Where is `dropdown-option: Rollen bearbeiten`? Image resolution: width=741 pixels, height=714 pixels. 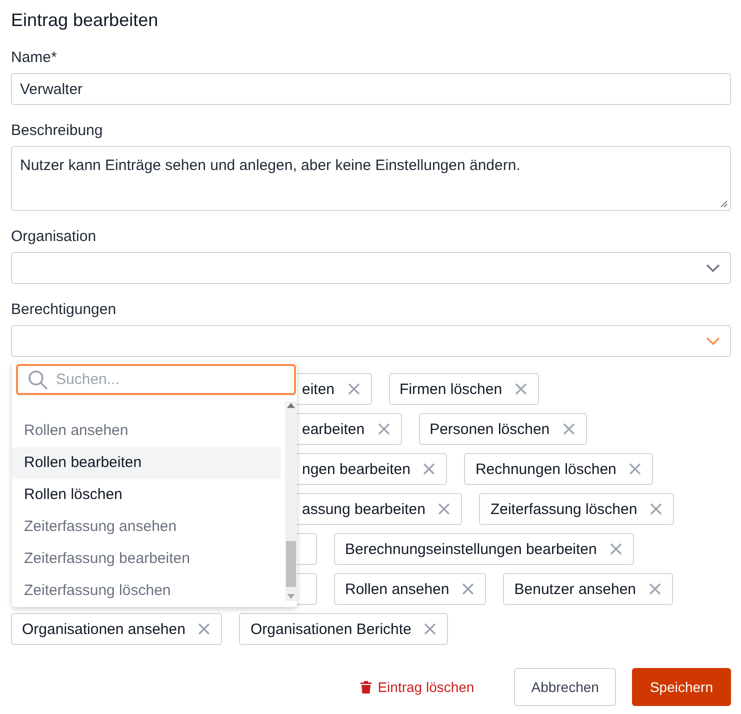 dropdown-option: Rollen bearbeiten is located at coordinates (146, 463).